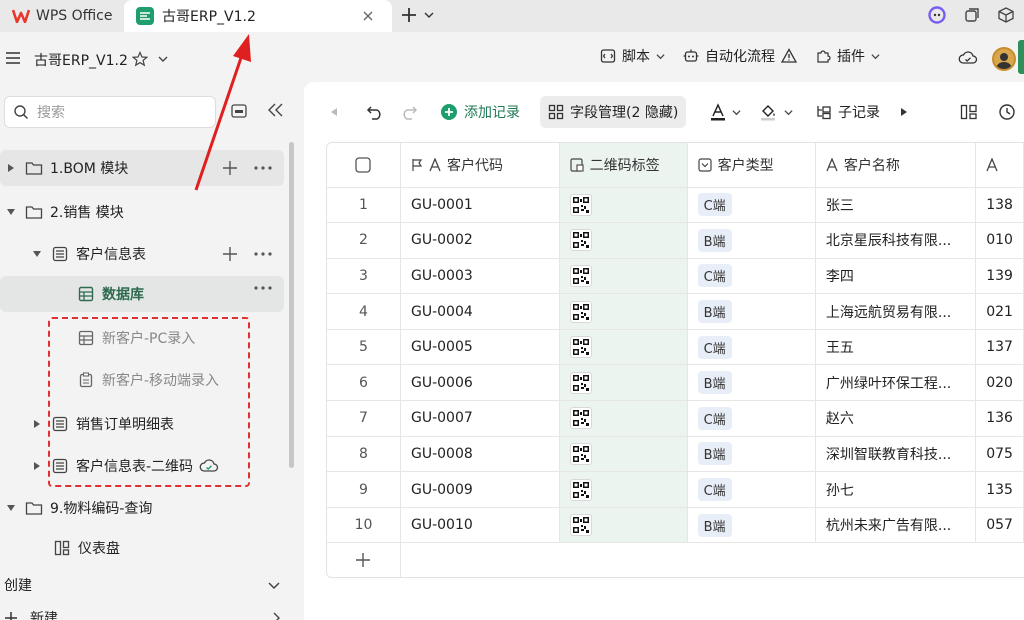 This screenshot has height=620, width=1024. Describe the element at coordinates (142, 294) in the screenshot. I see `sidebar-item-database: 数据库` at that location.